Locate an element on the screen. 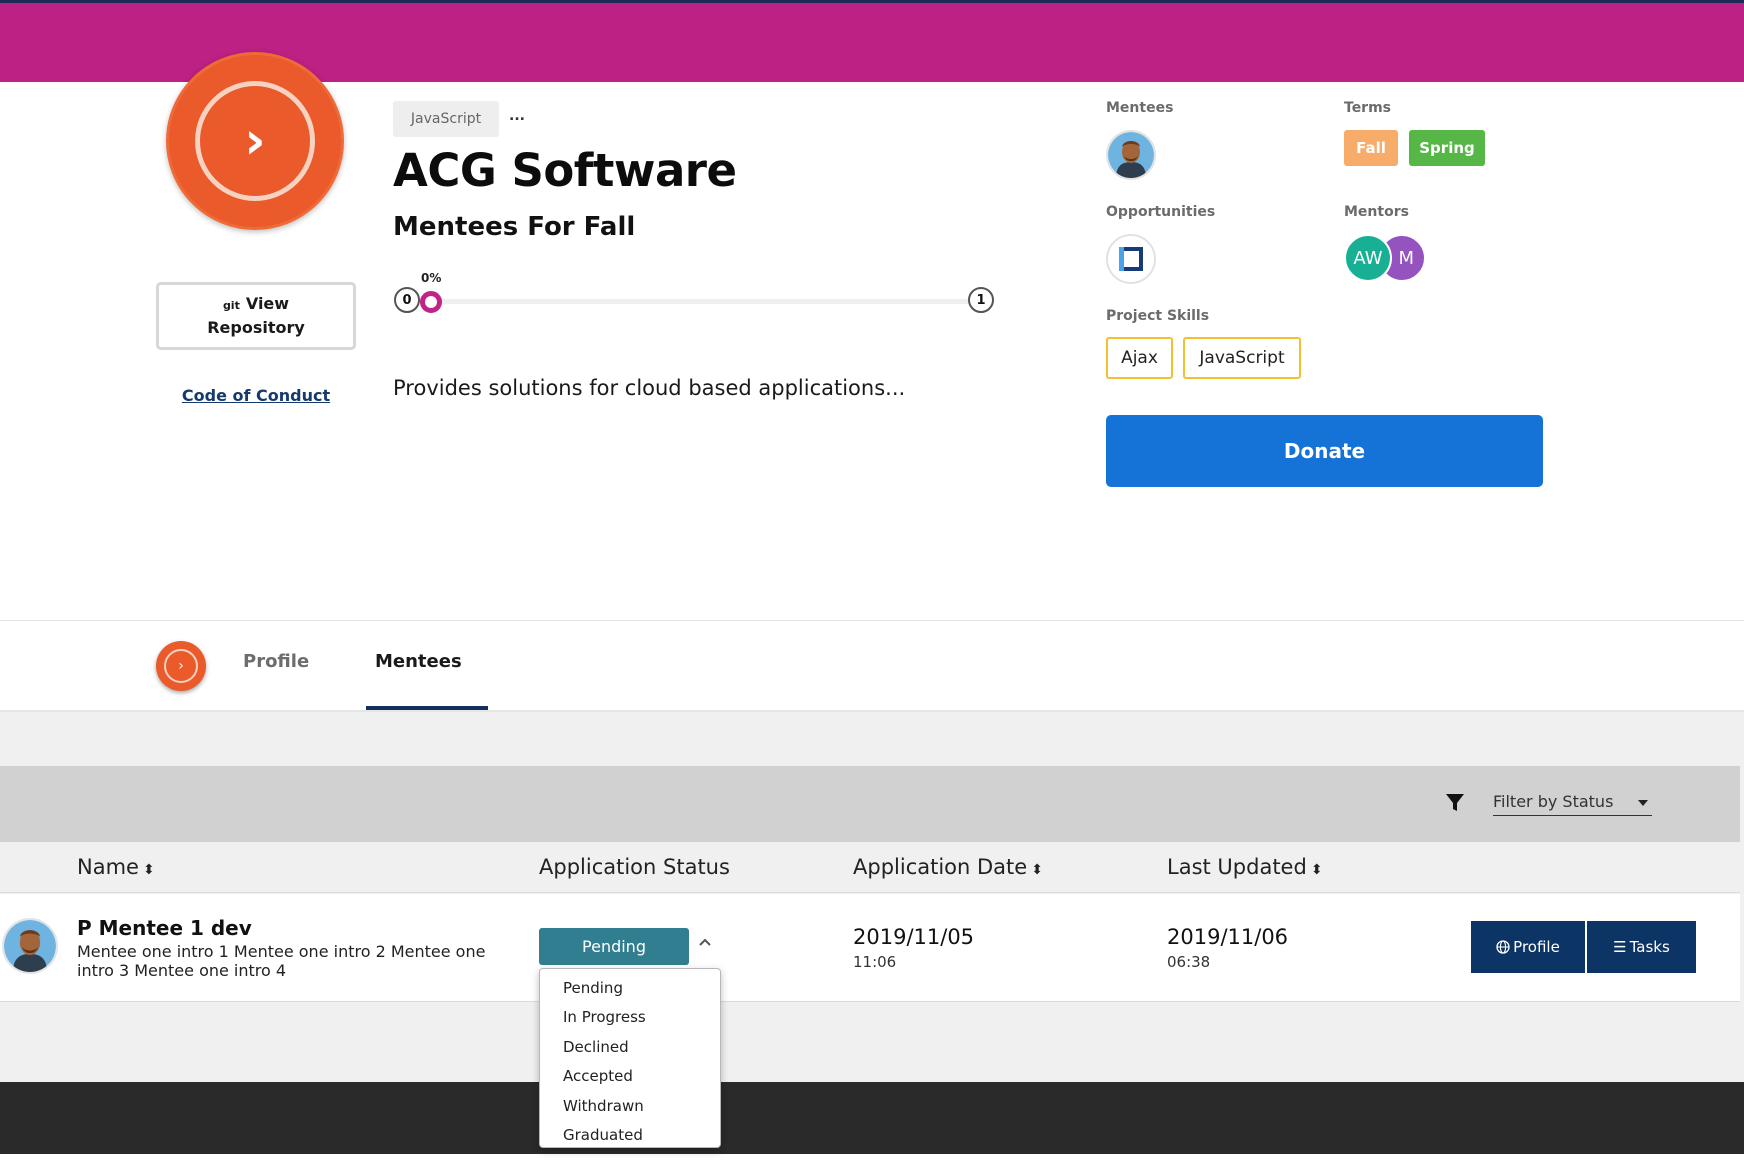 The height and width of the screenshot is (1162, 1744). tab-mentees: Mentees is located at coordinates (418, 661).